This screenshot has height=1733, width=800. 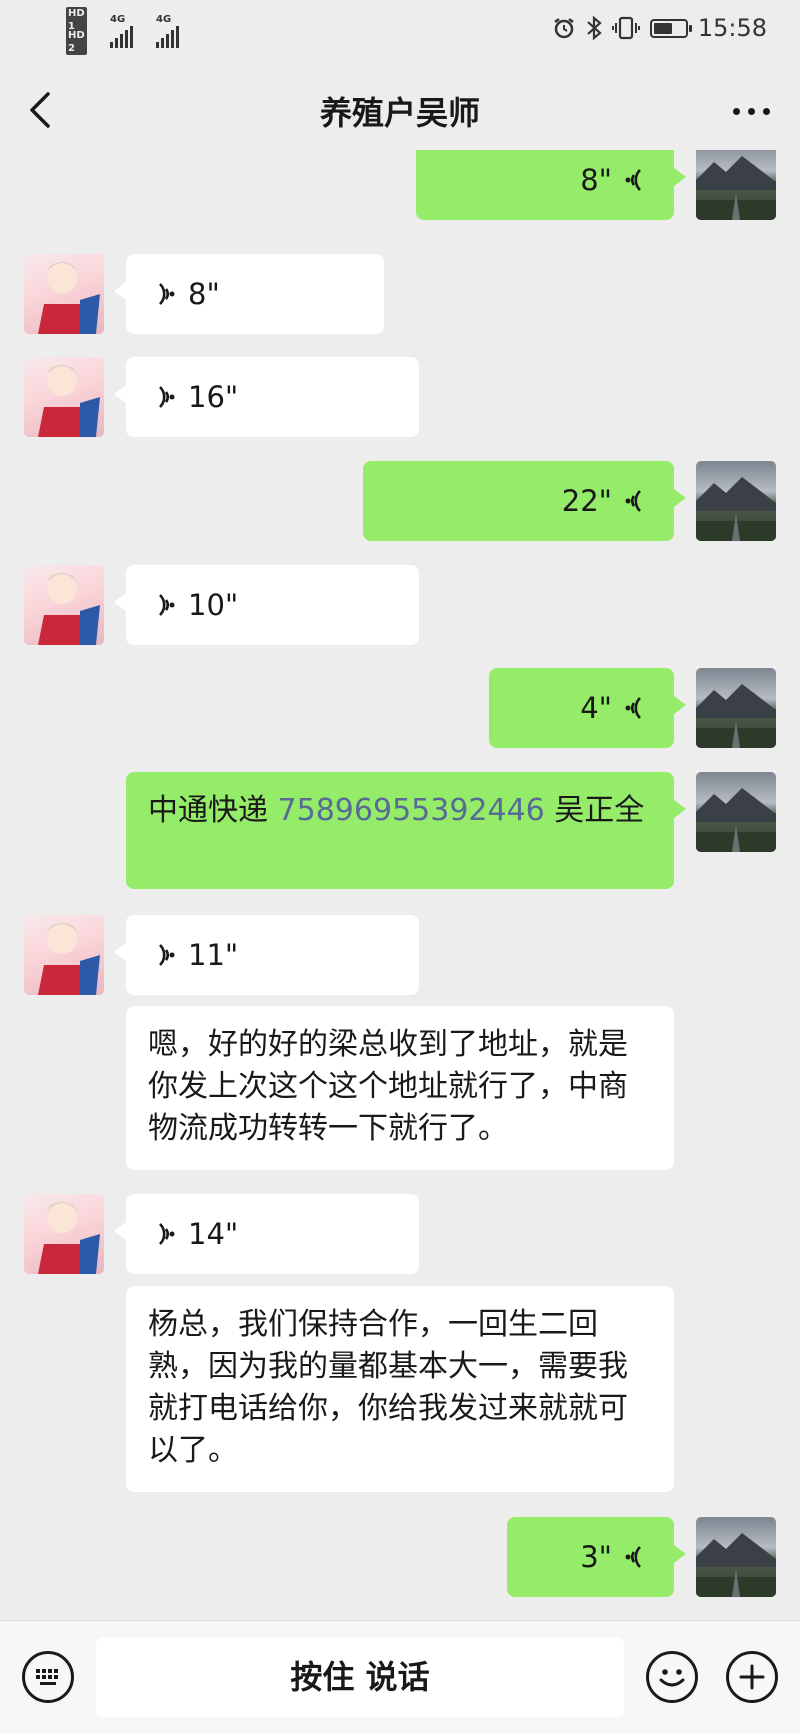 What do you see at coordinates (213, 397) in the screenshot?
I see `voice-duration: 16"` at bounding box center [213, 397].